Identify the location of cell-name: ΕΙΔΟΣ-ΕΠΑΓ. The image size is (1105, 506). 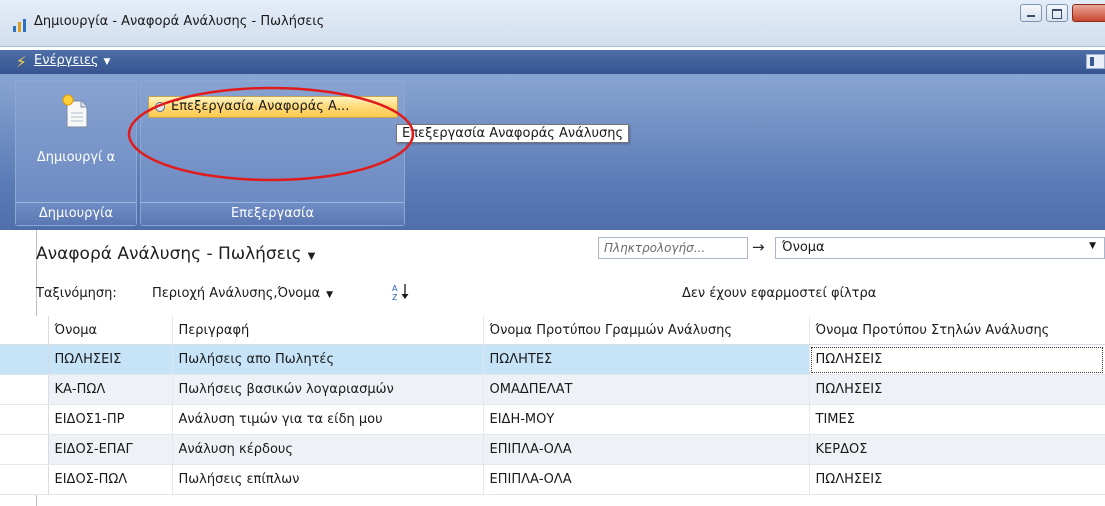
(110, 449).